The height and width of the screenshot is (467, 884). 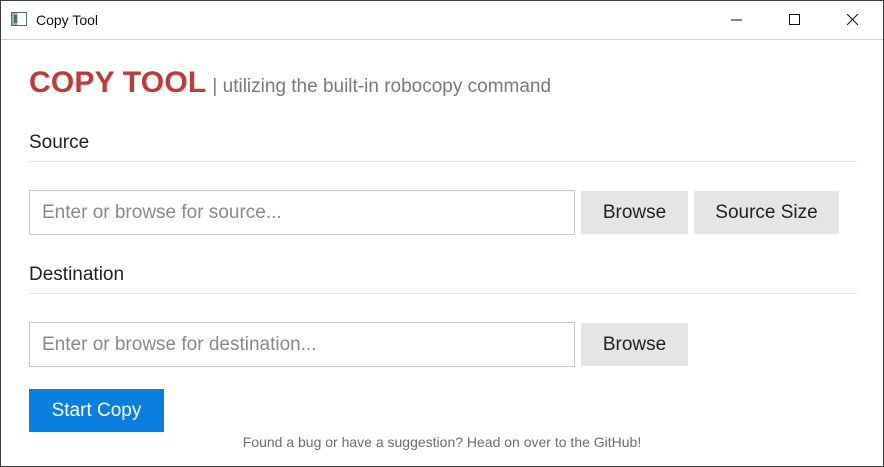 I want to click on title-bar: Copy Tool, so click(x=442, y=20).